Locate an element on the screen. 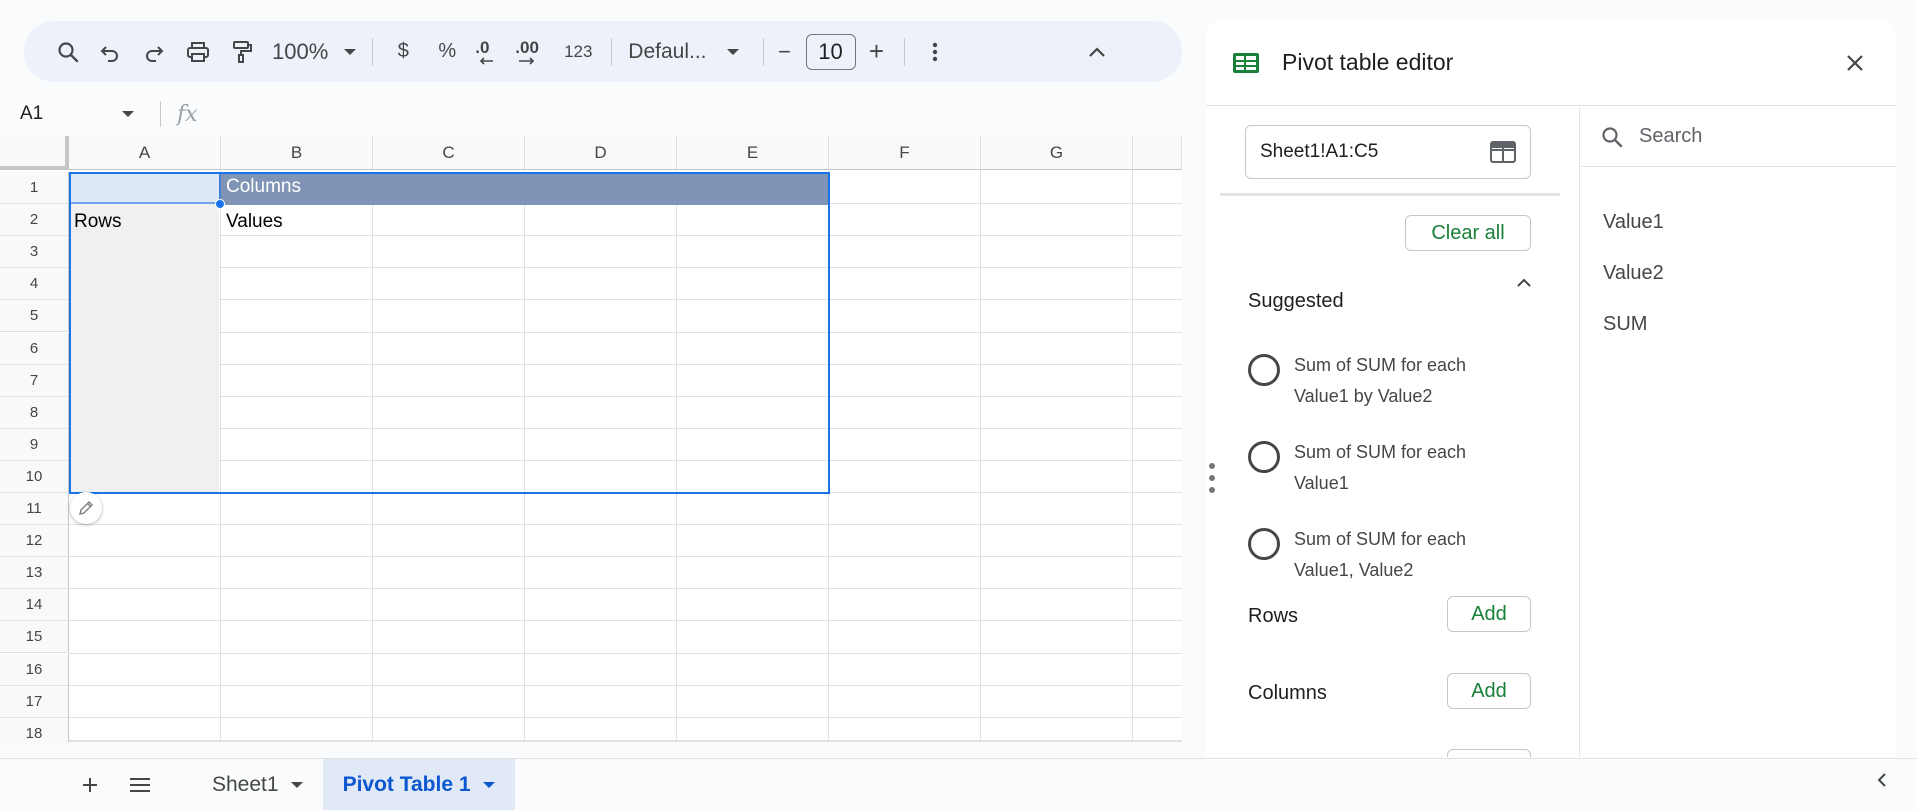 This screenshot has width=1917, height=810. edit-pivot-button is located at coordinates (86, 508).